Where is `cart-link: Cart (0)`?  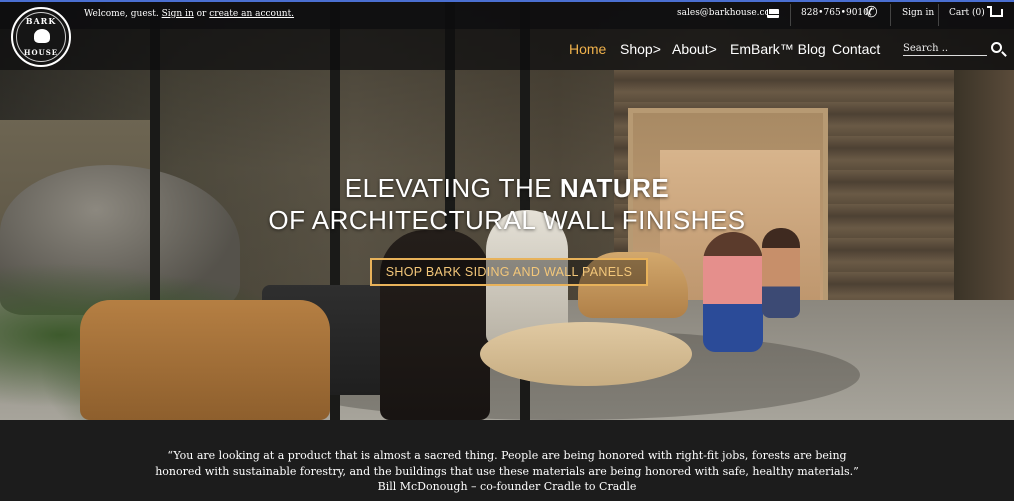
cart-link: Cart (0) is located at coordinates (967, 13).